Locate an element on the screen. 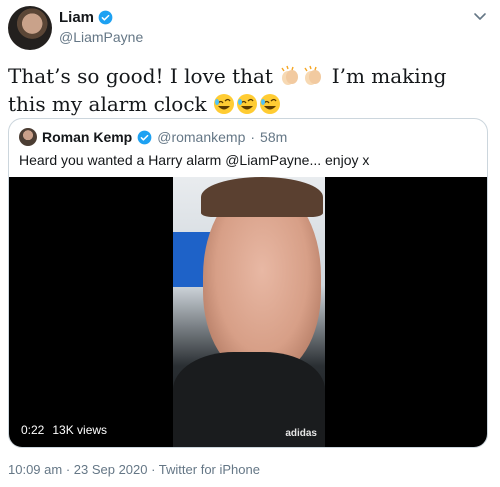 This screenshot has height=487, width=500. chevron-down-icon is located at coordinates (480, 16).